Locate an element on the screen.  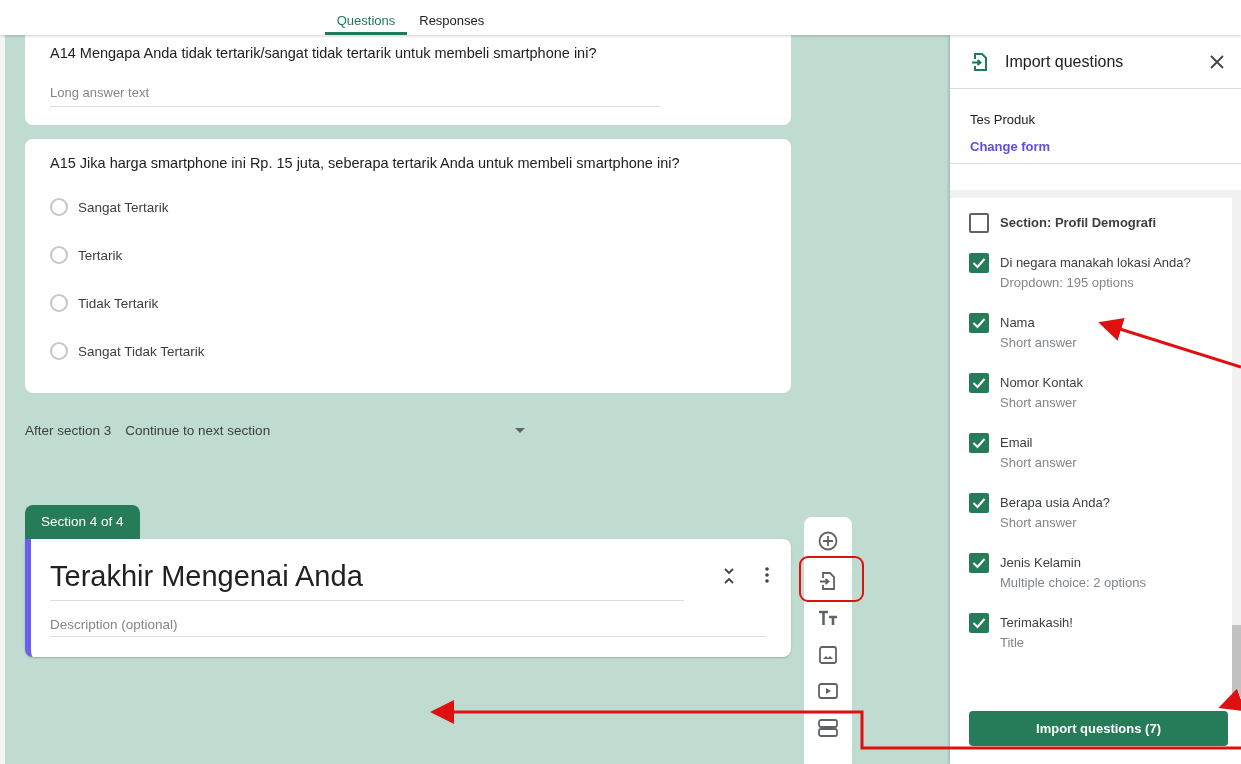
import-questions-button: Import questions (7) is located at coordinates (1098, 728).